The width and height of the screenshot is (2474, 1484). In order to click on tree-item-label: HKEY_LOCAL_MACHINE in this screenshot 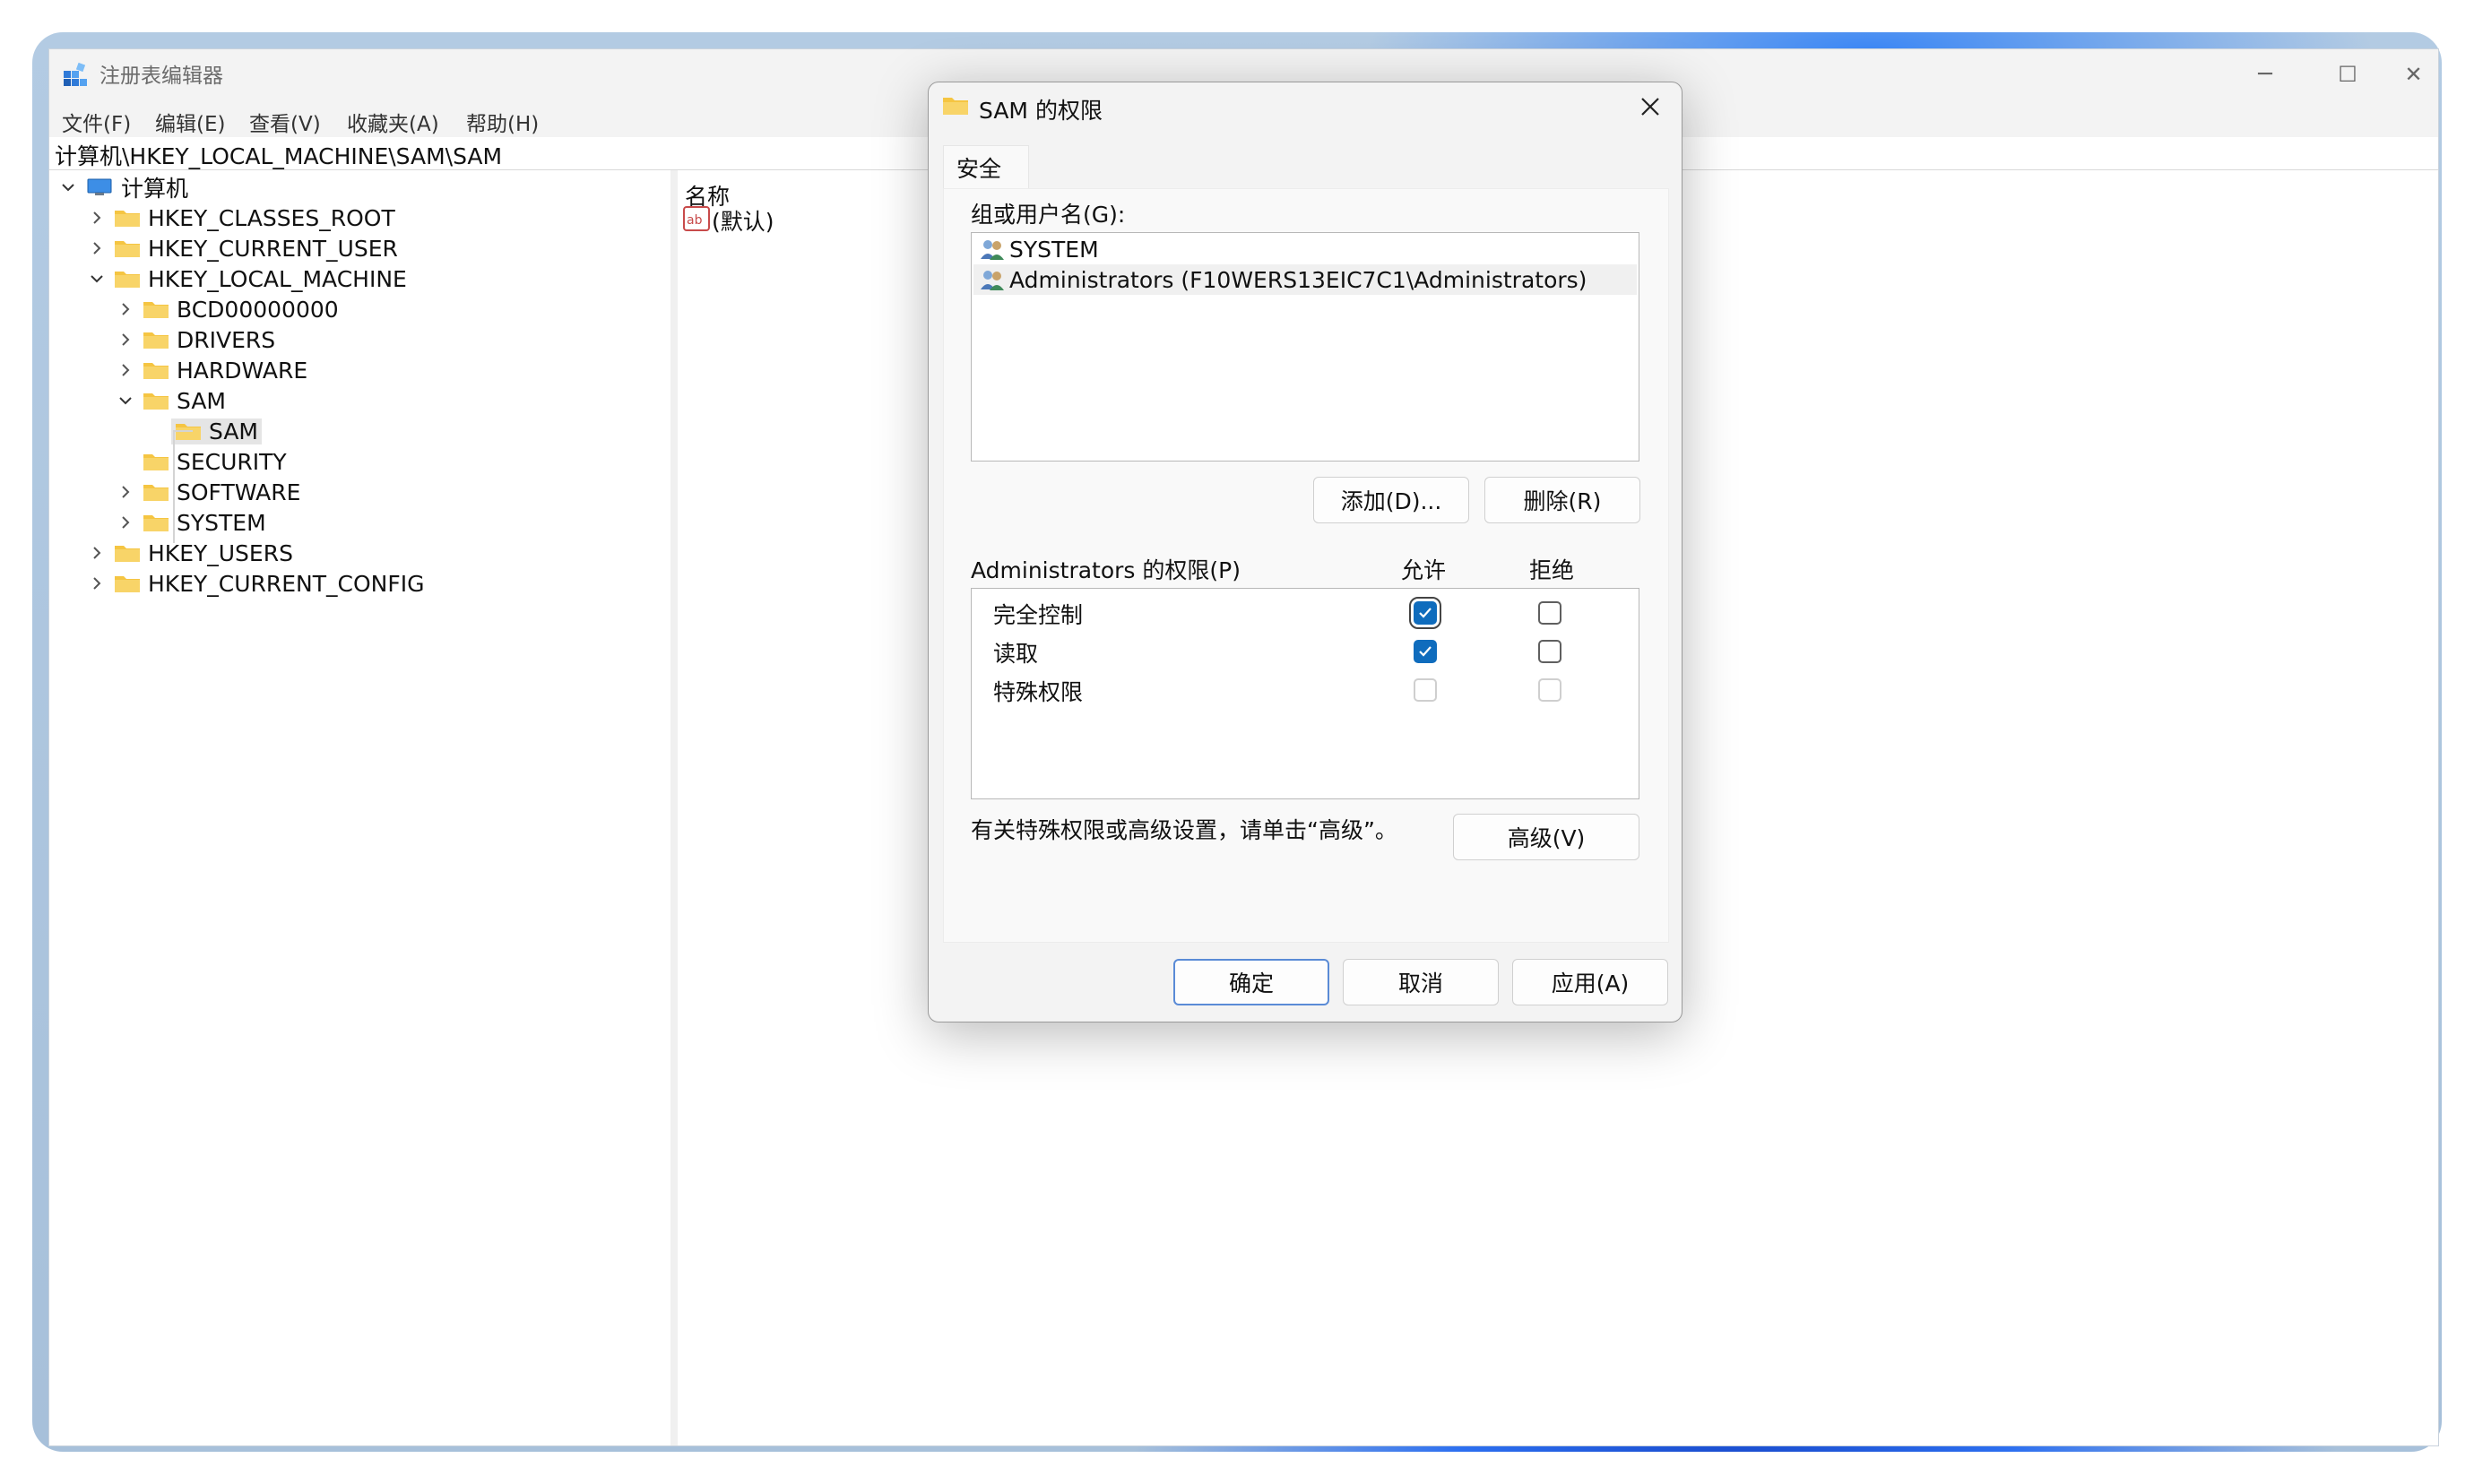, I will do `click(277, 278)`.